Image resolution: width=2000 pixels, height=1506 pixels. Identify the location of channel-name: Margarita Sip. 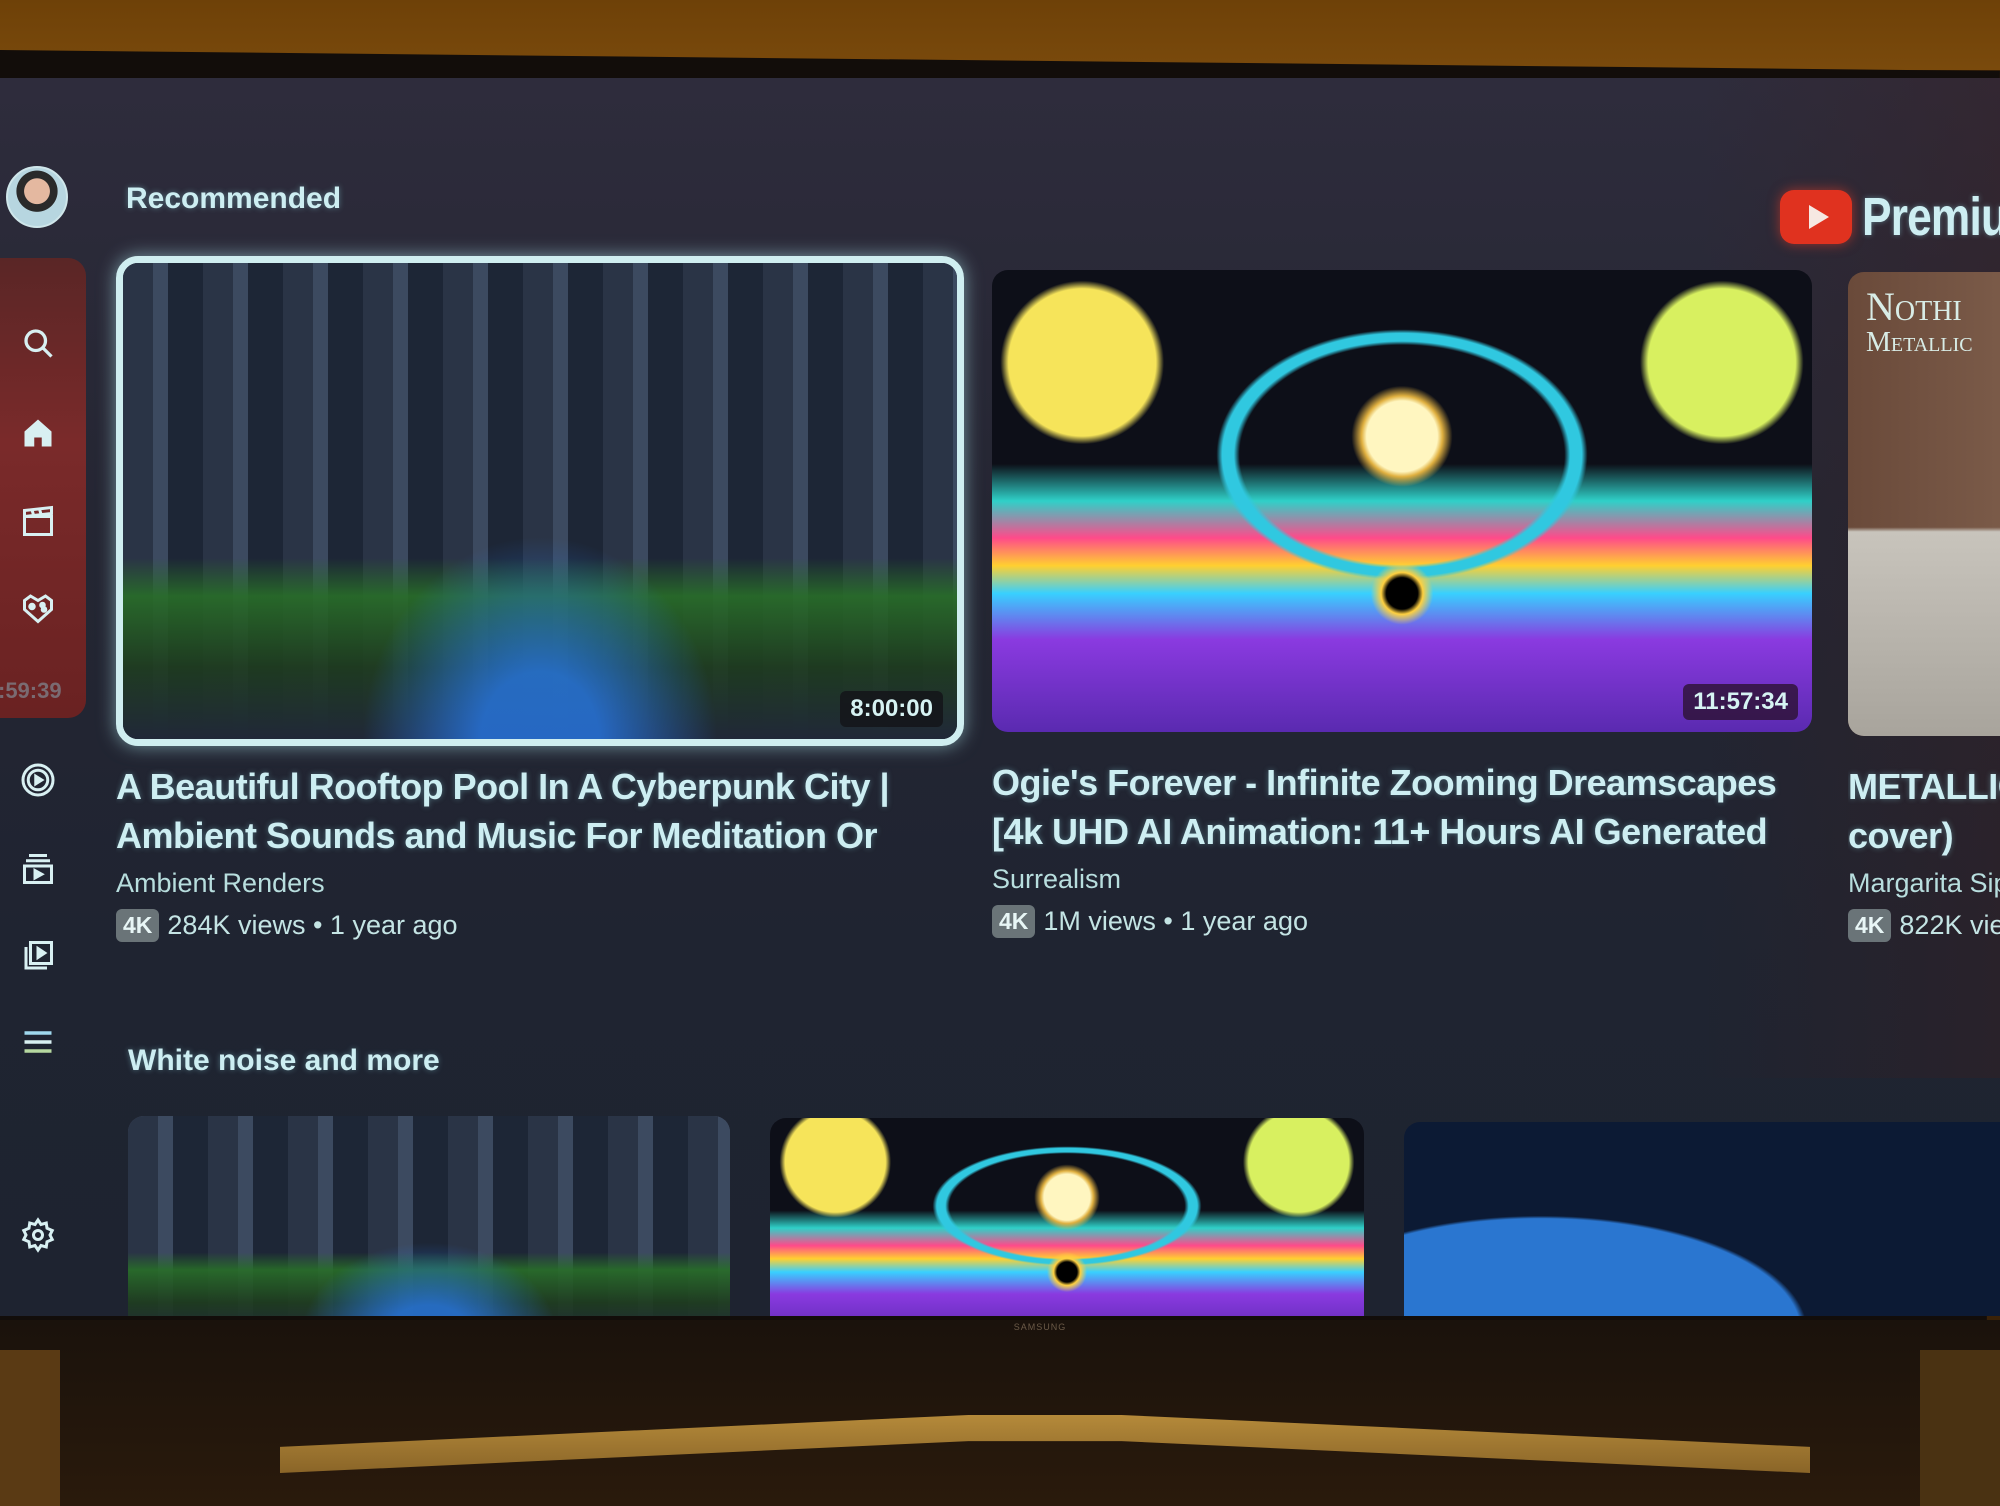
(1924, 883).